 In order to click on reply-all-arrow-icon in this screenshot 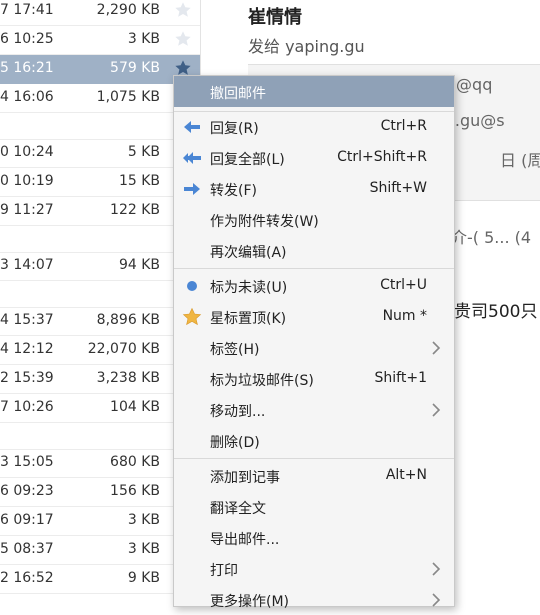, I will do `click(192, 158)`.